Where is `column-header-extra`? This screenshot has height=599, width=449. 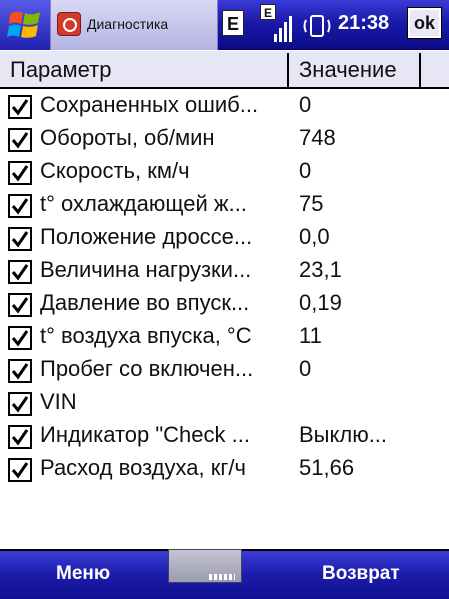 column-header-extra is located at coordinates (435, 70).